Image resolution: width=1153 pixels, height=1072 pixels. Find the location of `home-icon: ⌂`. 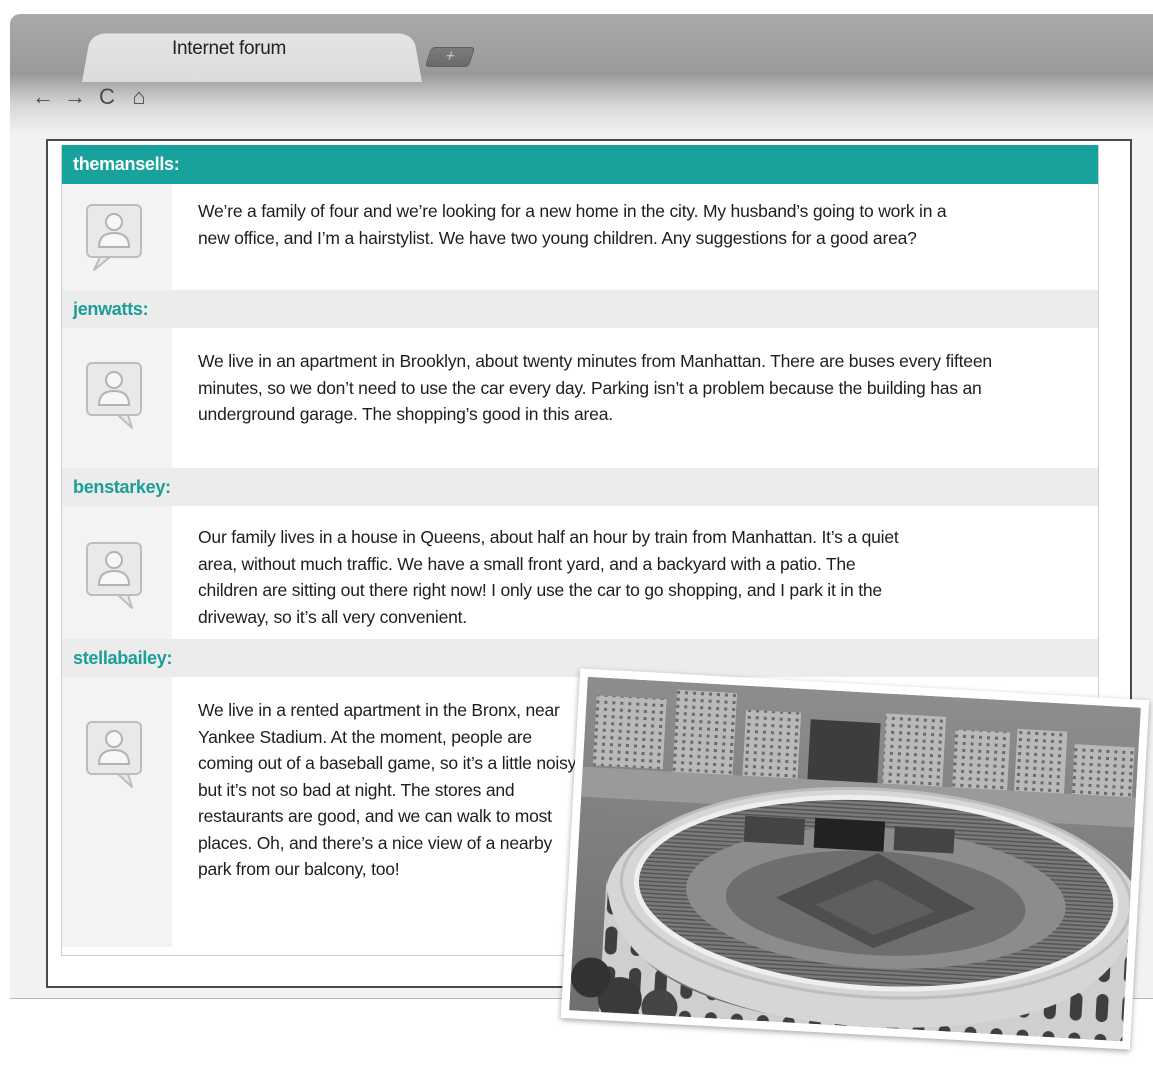

home-icon: ⌂ is located at coordinates (139, 97).